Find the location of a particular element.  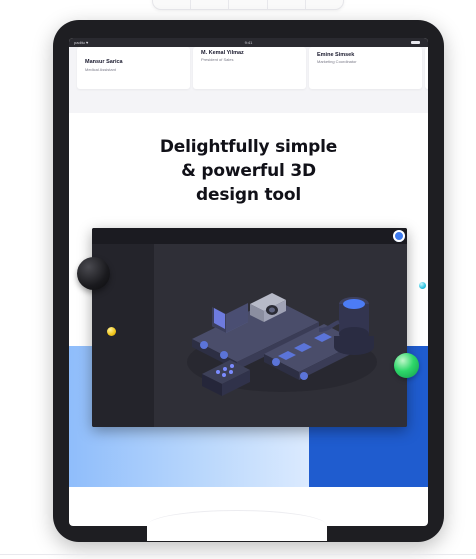

testimonial-name: M. Kemal Yilmaz is located at coordinates (222, 53).